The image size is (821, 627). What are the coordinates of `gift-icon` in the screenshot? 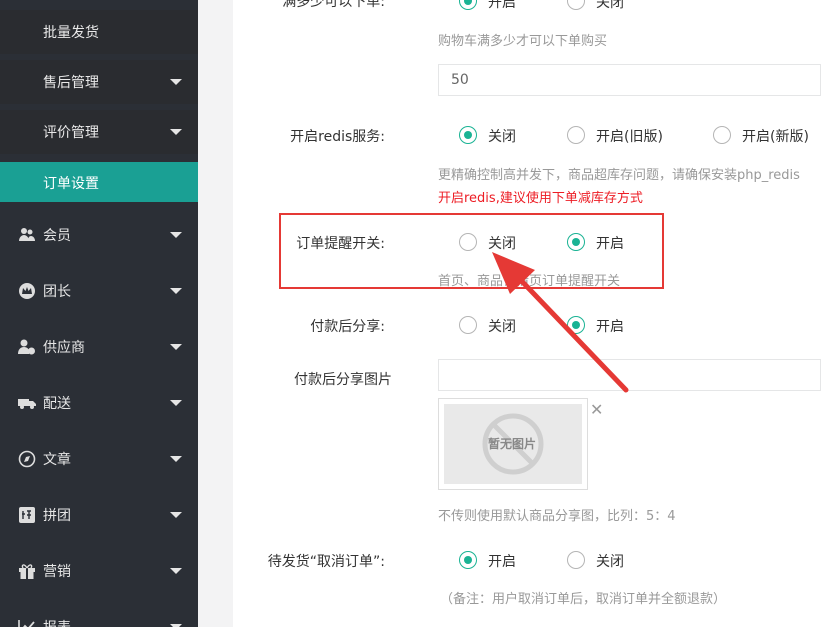 It's located at (27, 571).